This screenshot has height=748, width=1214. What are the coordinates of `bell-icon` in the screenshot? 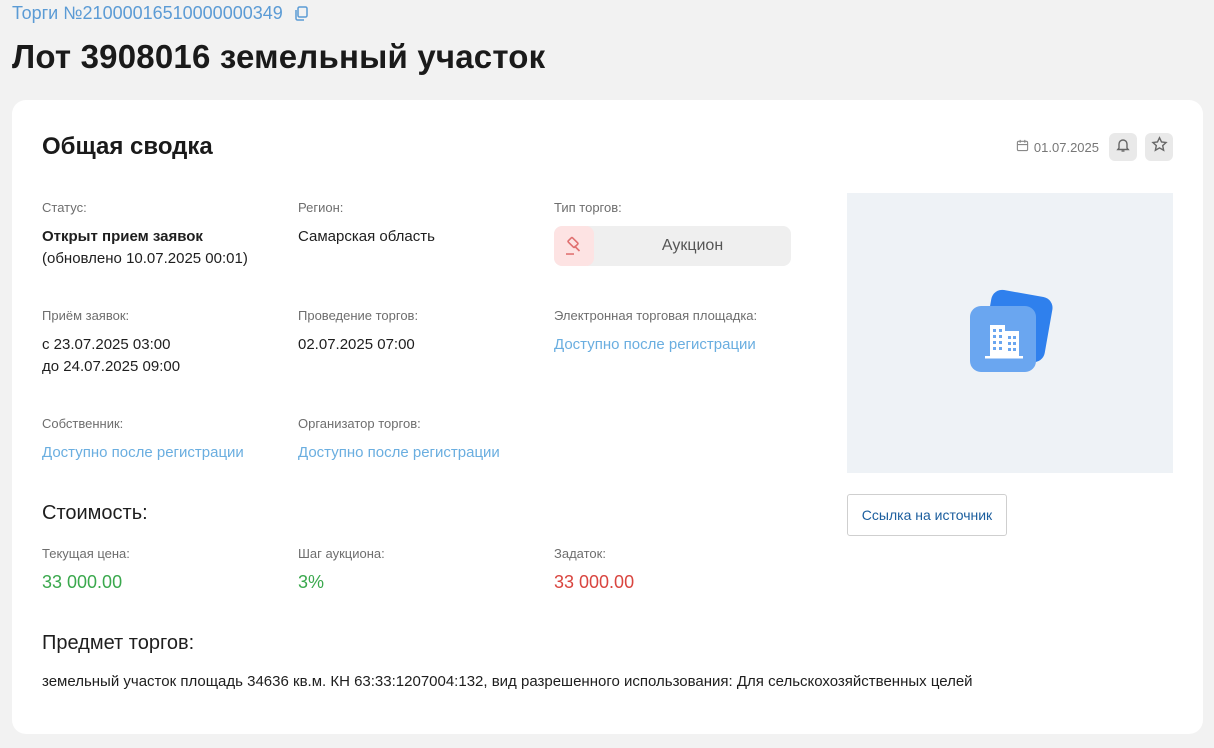 It's located at (1123, 147).